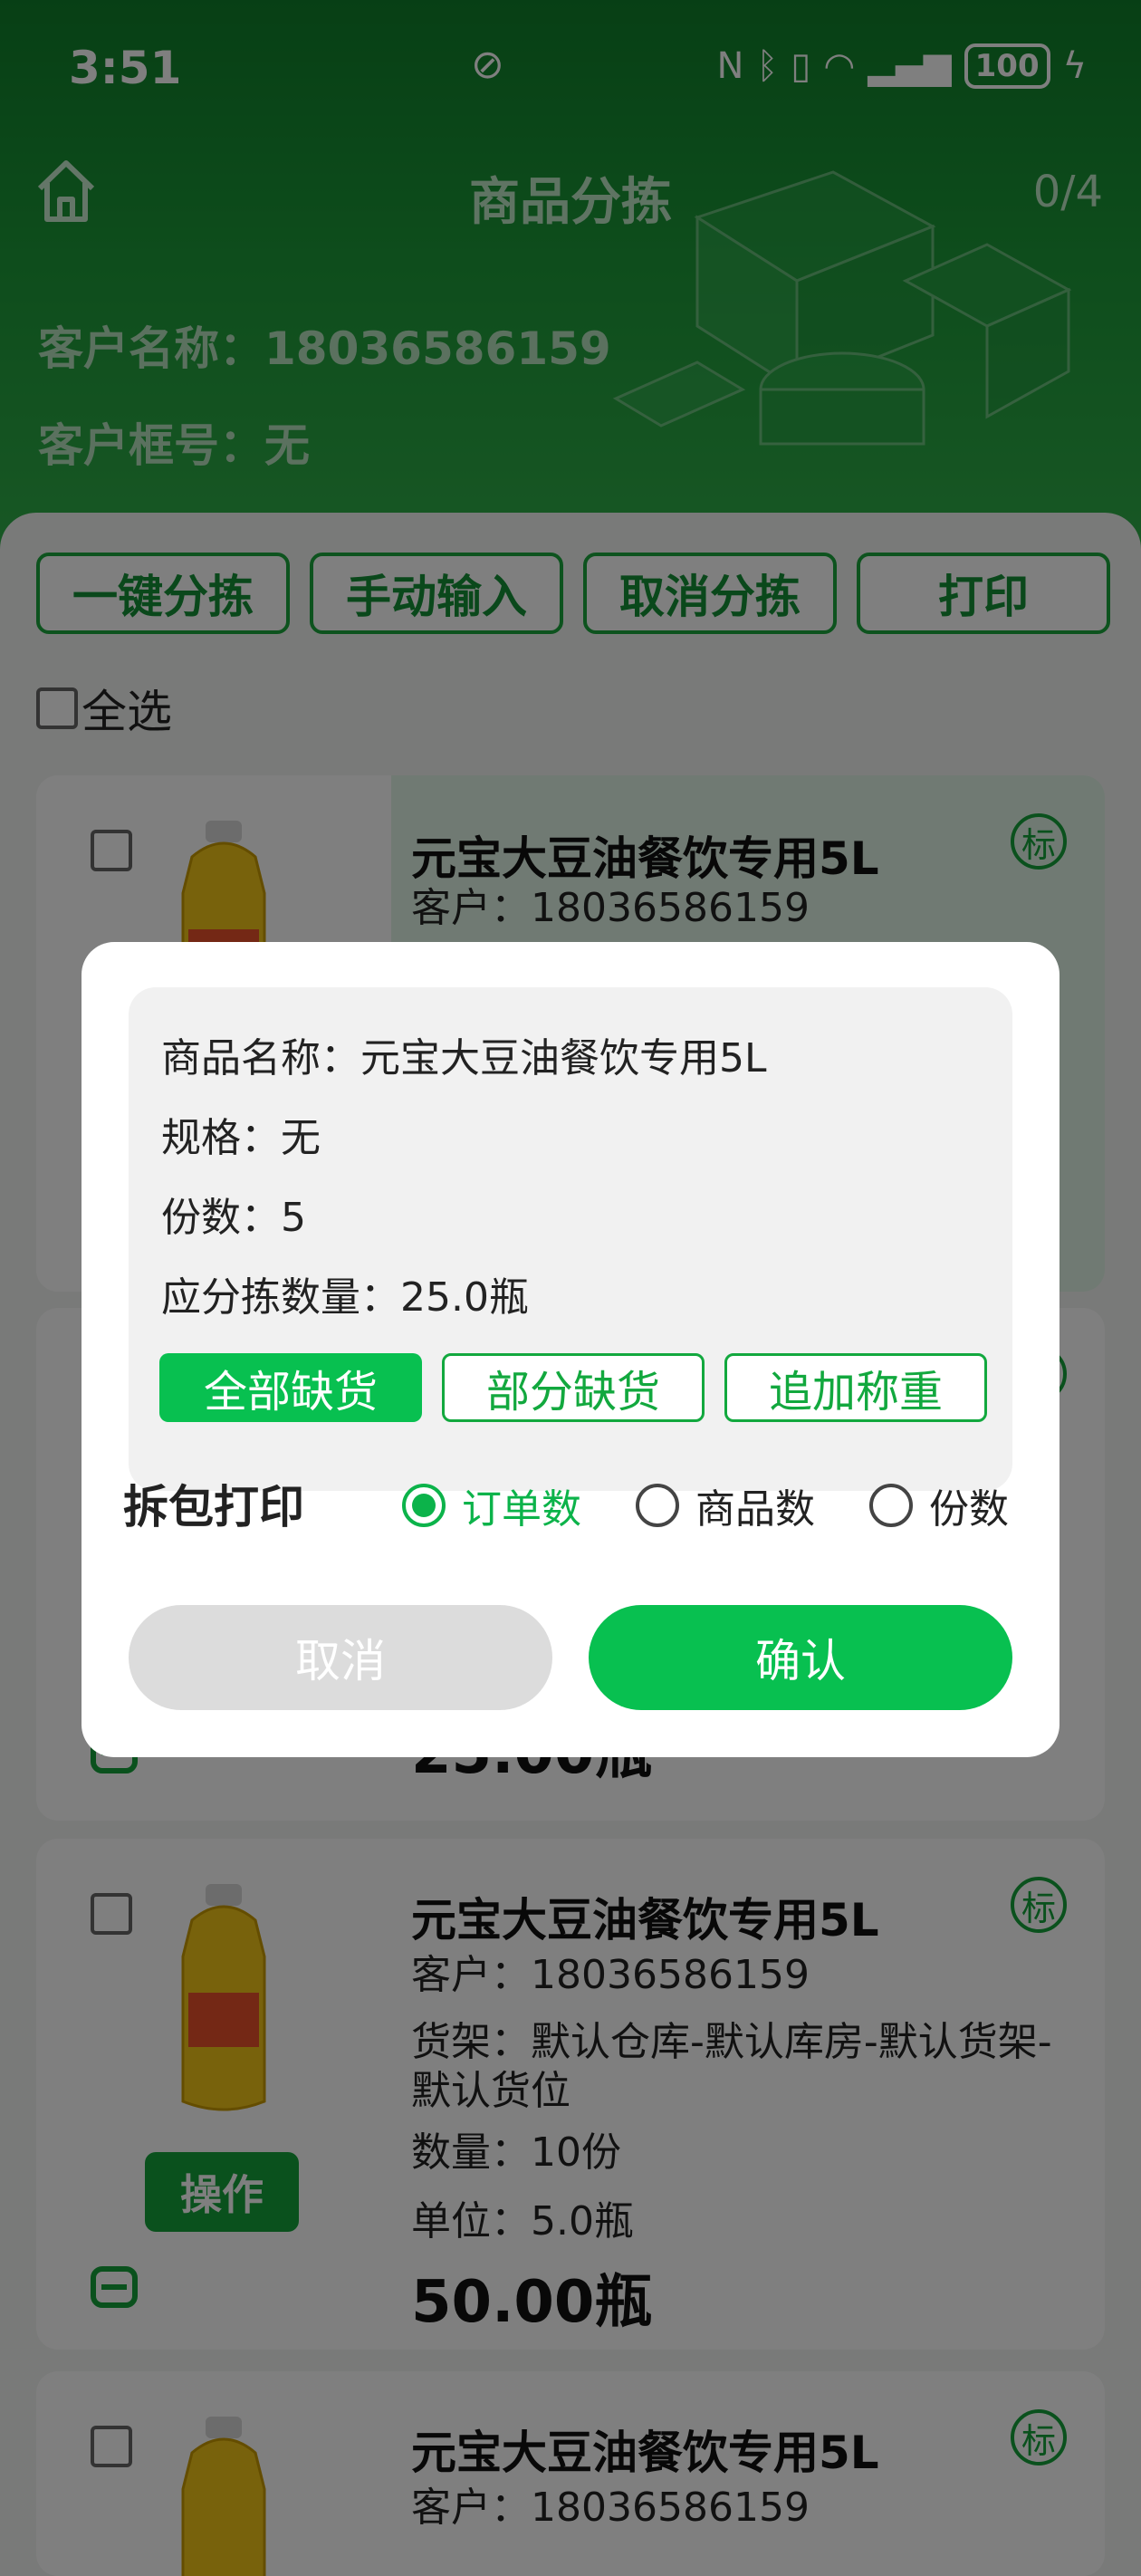 This screenshot has height=2576, width=1141. What do you see at coordinates (241, 1138) in the screenshot?
I see `dialog-spec: 规格：无` at bounding box center [241, 1138].